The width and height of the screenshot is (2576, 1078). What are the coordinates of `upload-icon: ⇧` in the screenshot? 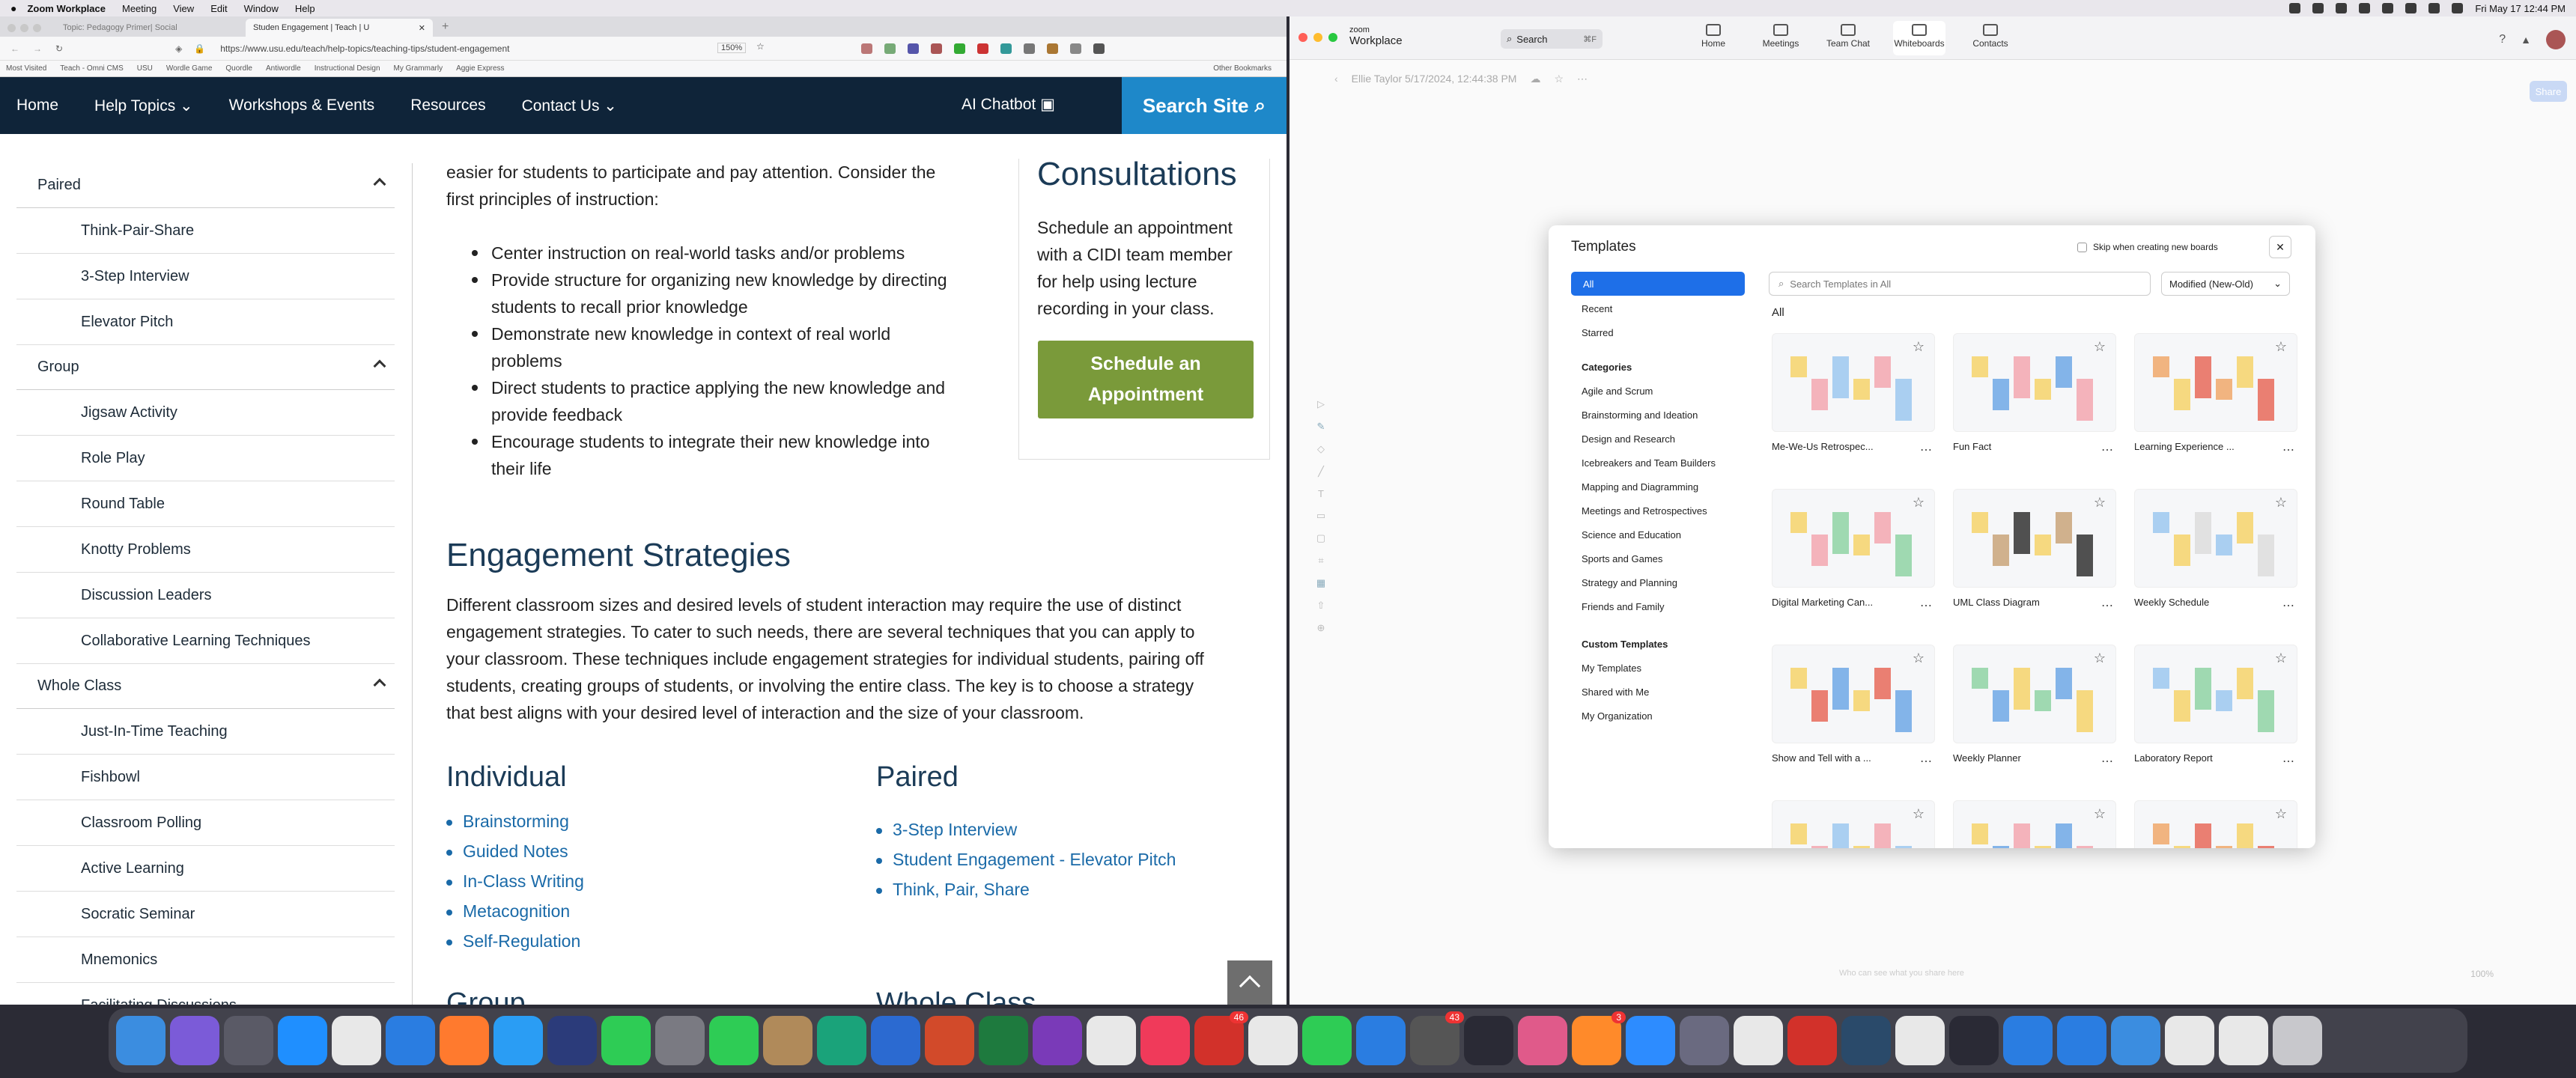 It's located at (1321, 606).